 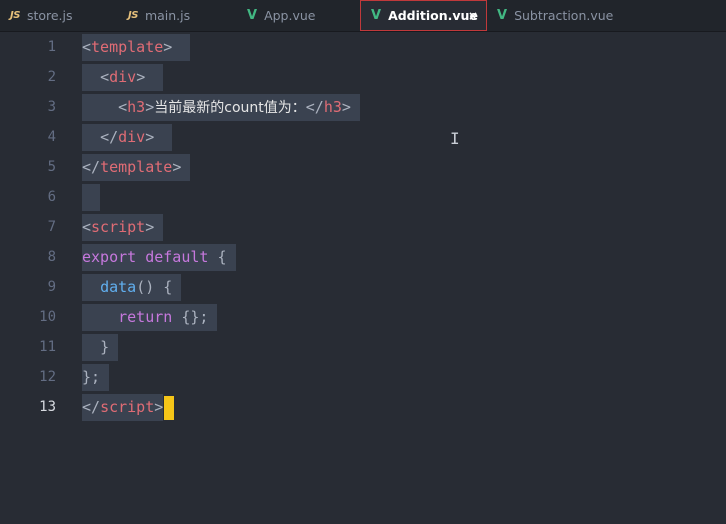 What do you see at coordinates (177, 257) in the screenshot?
I see `keyword: default` at bounding box center [177, 257].